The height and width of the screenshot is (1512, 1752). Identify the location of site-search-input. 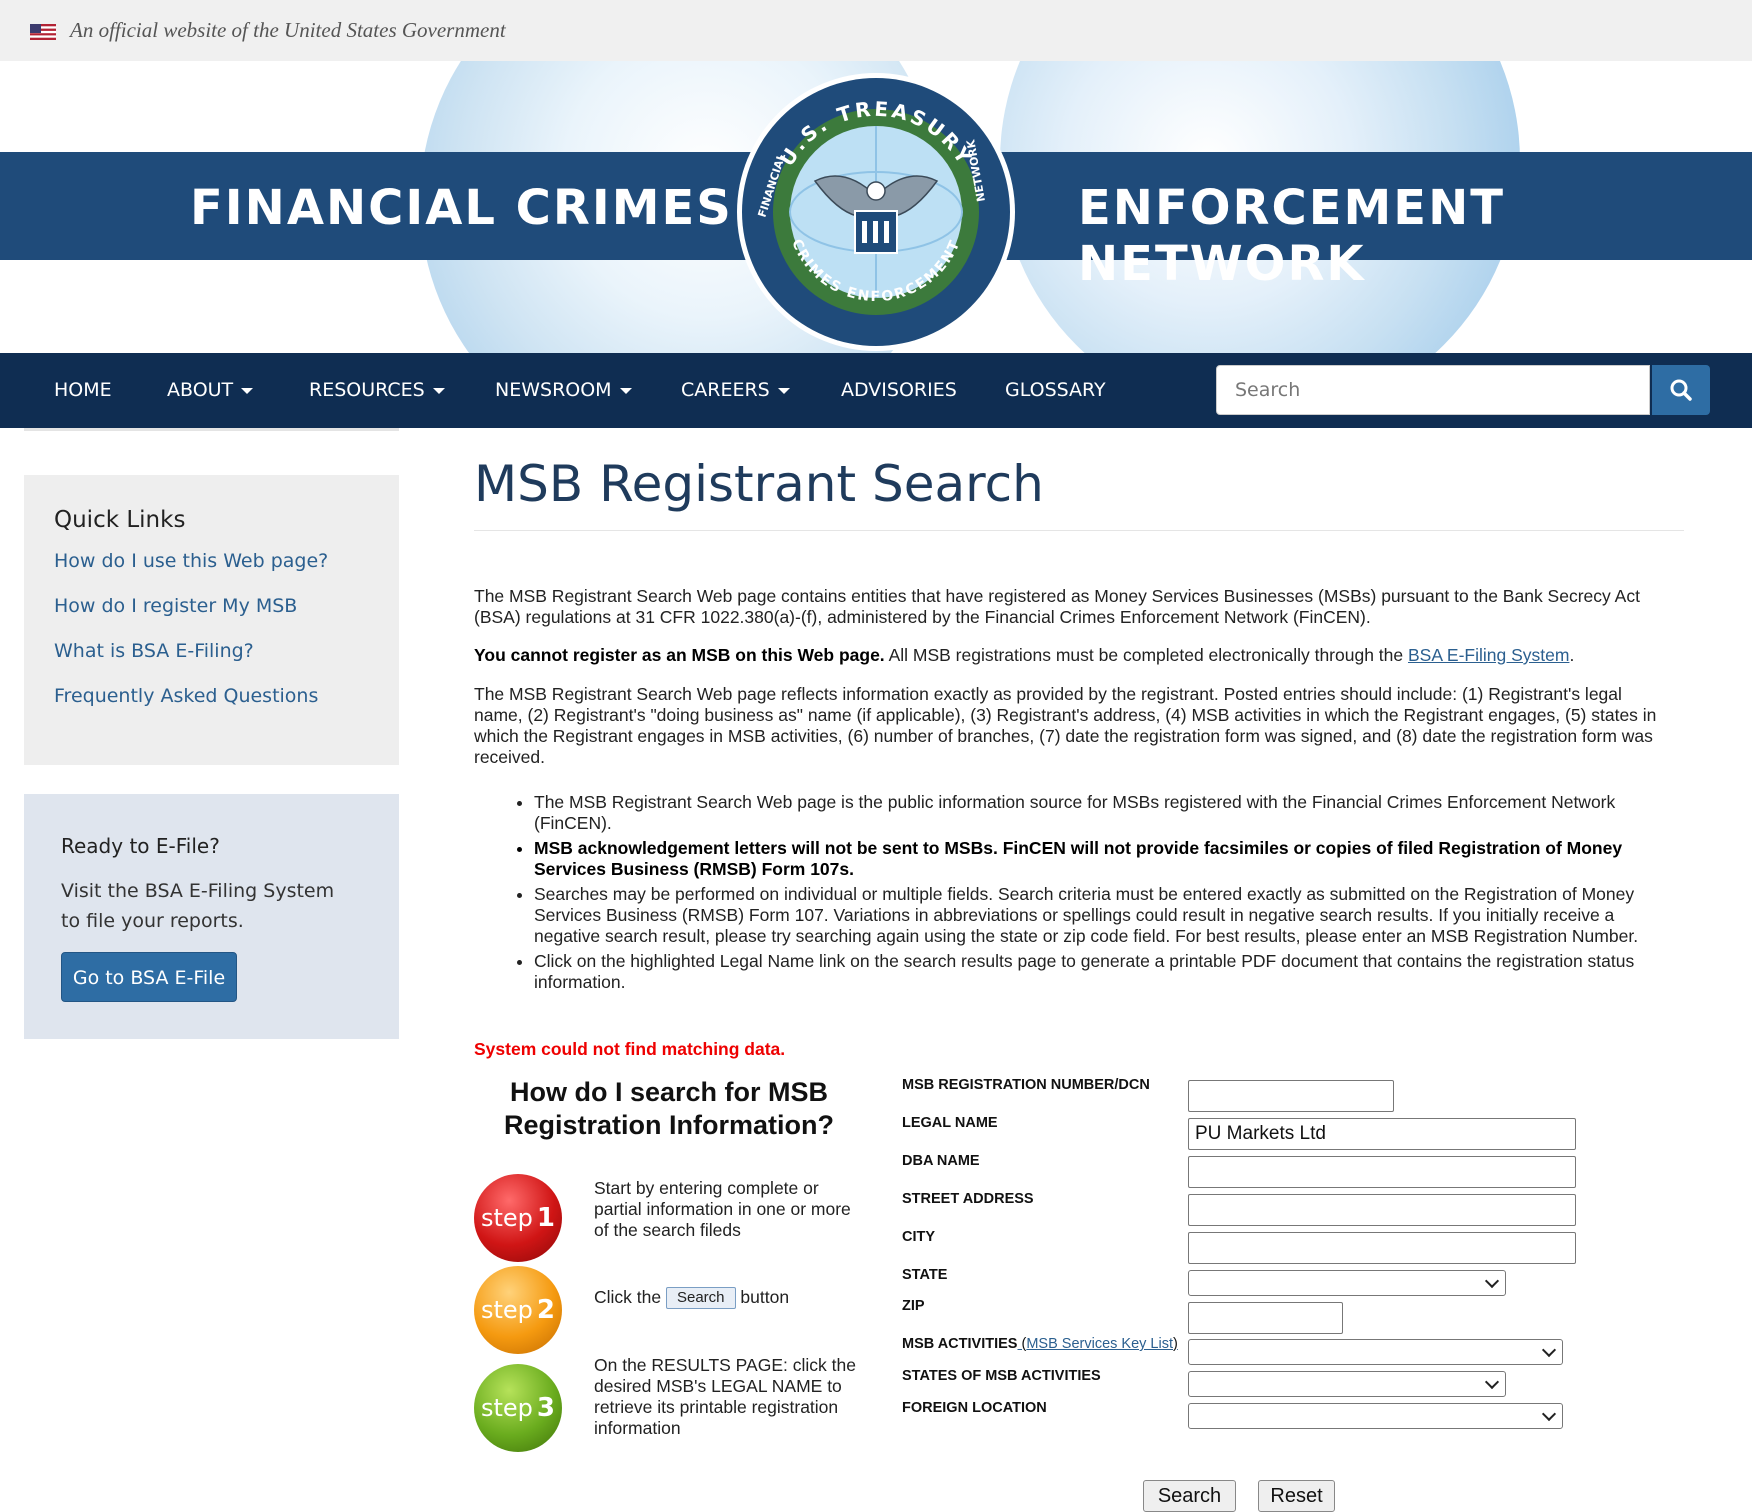
(1433, 390).